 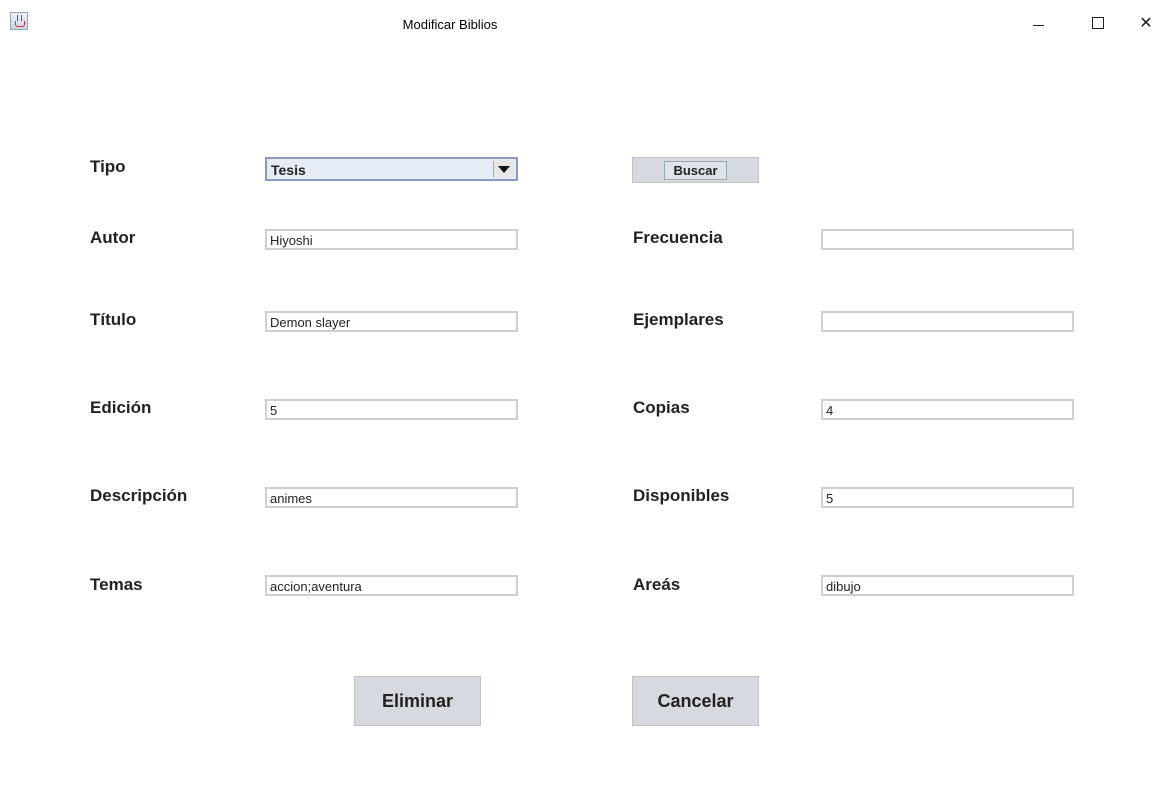 I want to click on ejemplares-field, so click(x=947, y=321).